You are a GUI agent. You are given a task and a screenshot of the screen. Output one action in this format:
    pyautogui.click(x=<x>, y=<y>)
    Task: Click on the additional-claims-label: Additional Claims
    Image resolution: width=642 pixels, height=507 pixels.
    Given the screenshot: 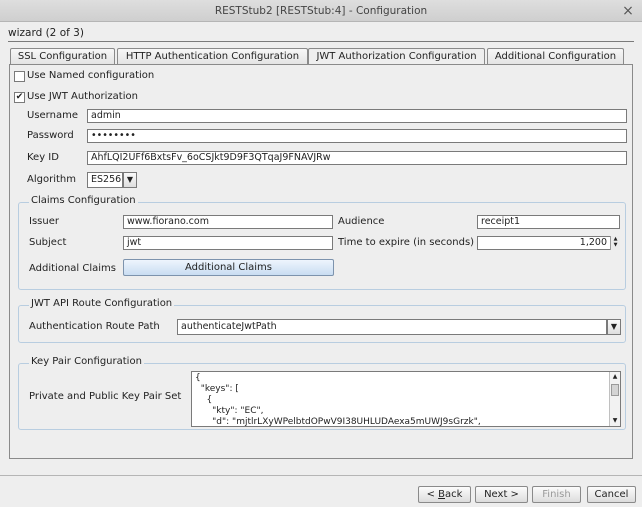 What is the action you would take?
    pyautogui.click(x=72, y=268)
    